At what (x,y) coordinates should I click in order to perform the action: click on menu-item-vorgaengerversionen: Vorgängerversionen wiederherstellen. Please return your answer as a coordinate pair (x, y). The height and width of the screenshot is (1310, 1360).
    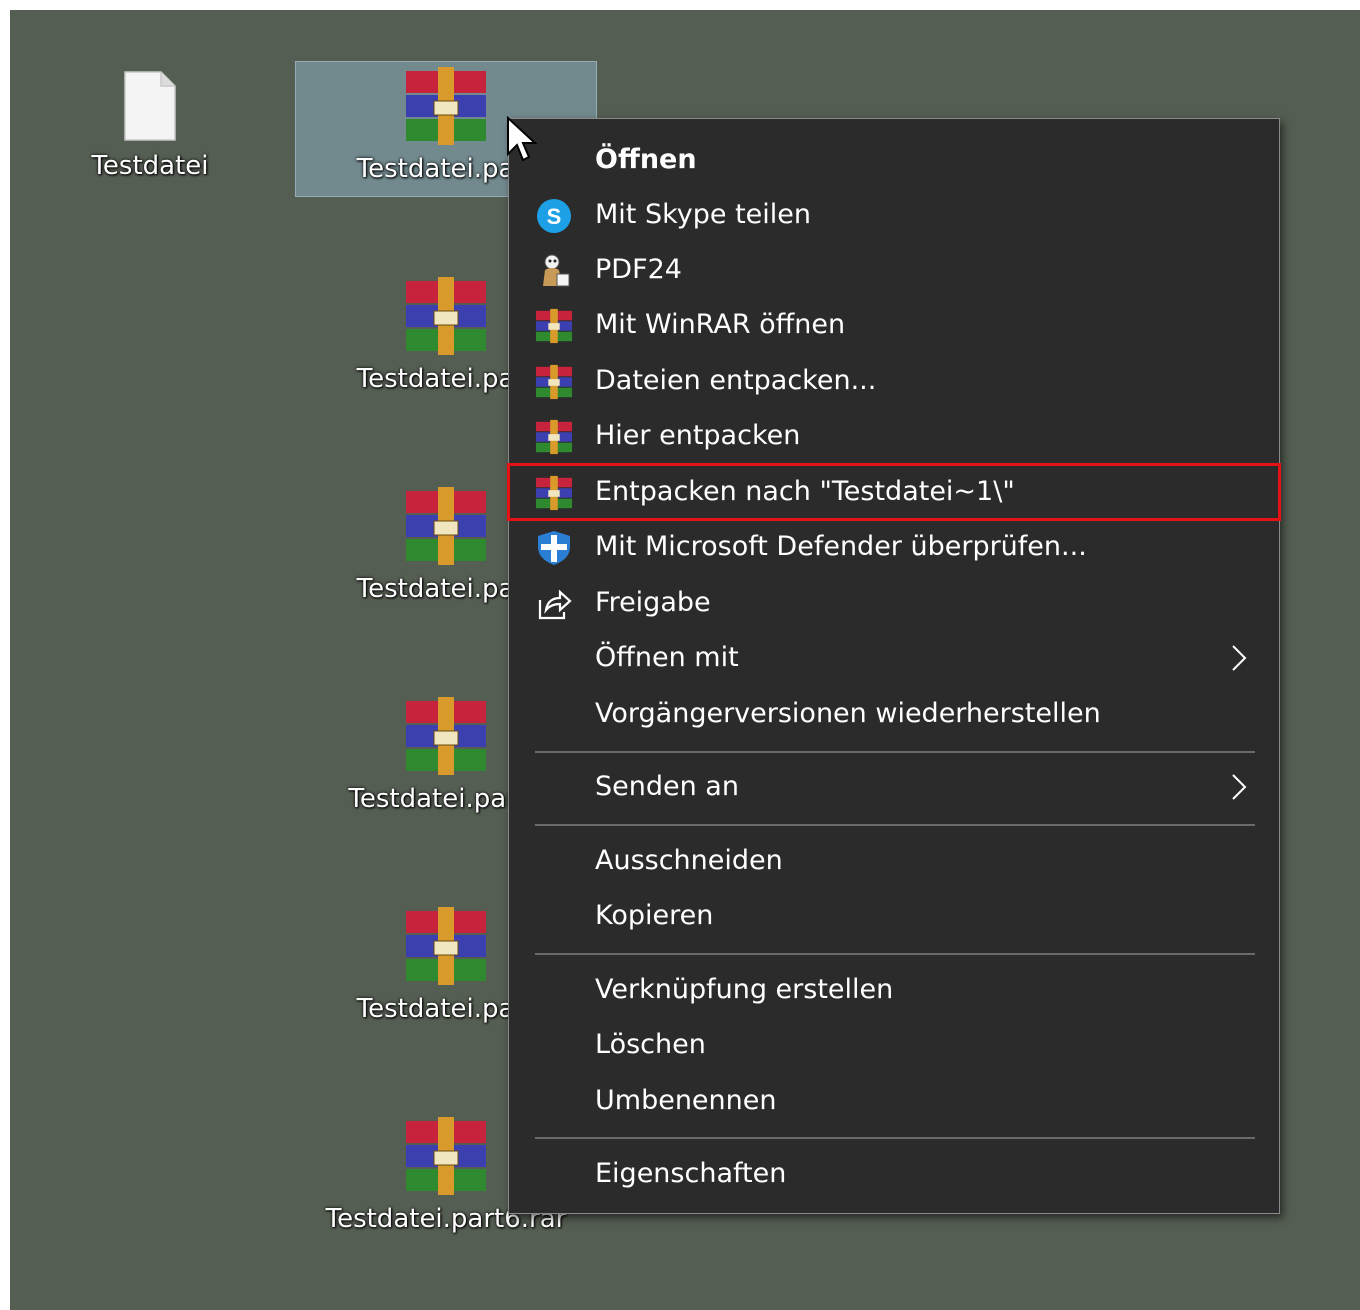
    Looking at the image, I should click on (894, 714).